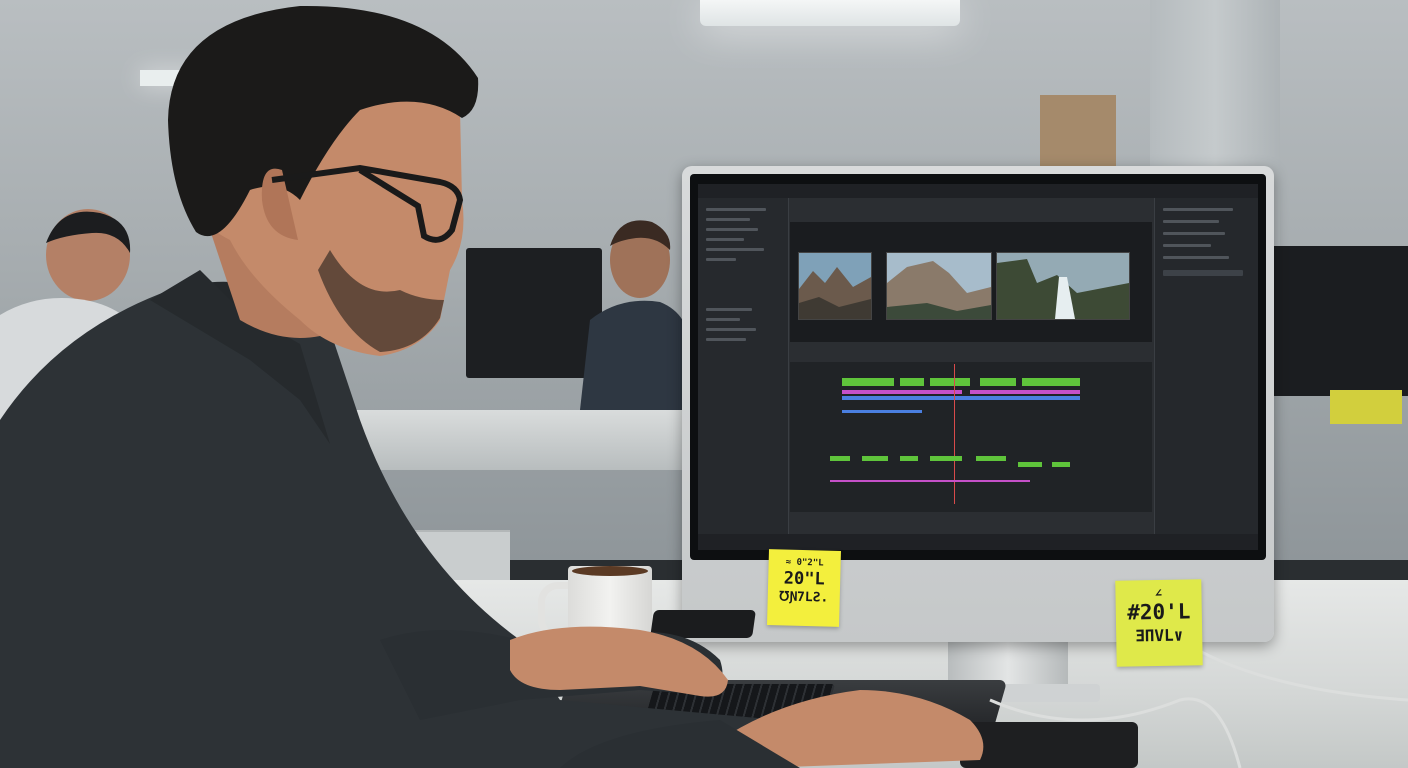 The width and height of the screenshot is (1408, 768). I want to click on sticky-note-text: ≈ 0"2"L, so click(804, 563).